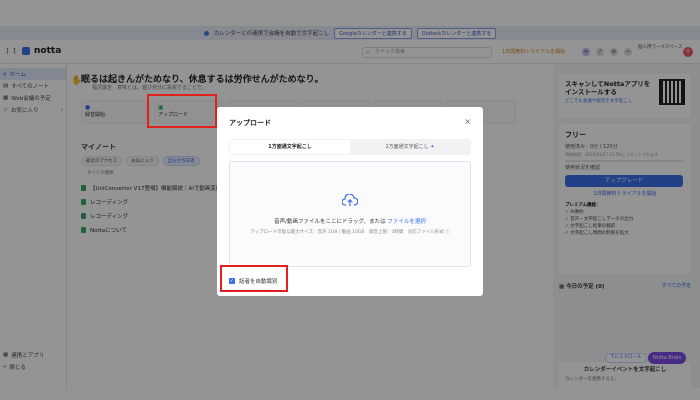 The height and width of the screenshot is (400, 700). What do you see at coordinates (407, 147) in the screenshot?
I see `tab-two-way-label: 2方面通文字起こし` at bounding box center [407, 147].